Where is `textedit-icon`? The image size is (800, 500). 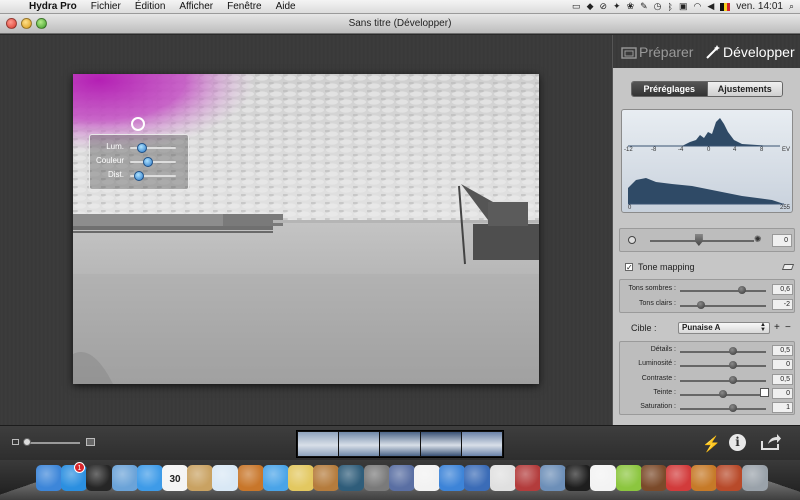 textedit-icon is located at coordinates (427, 478).